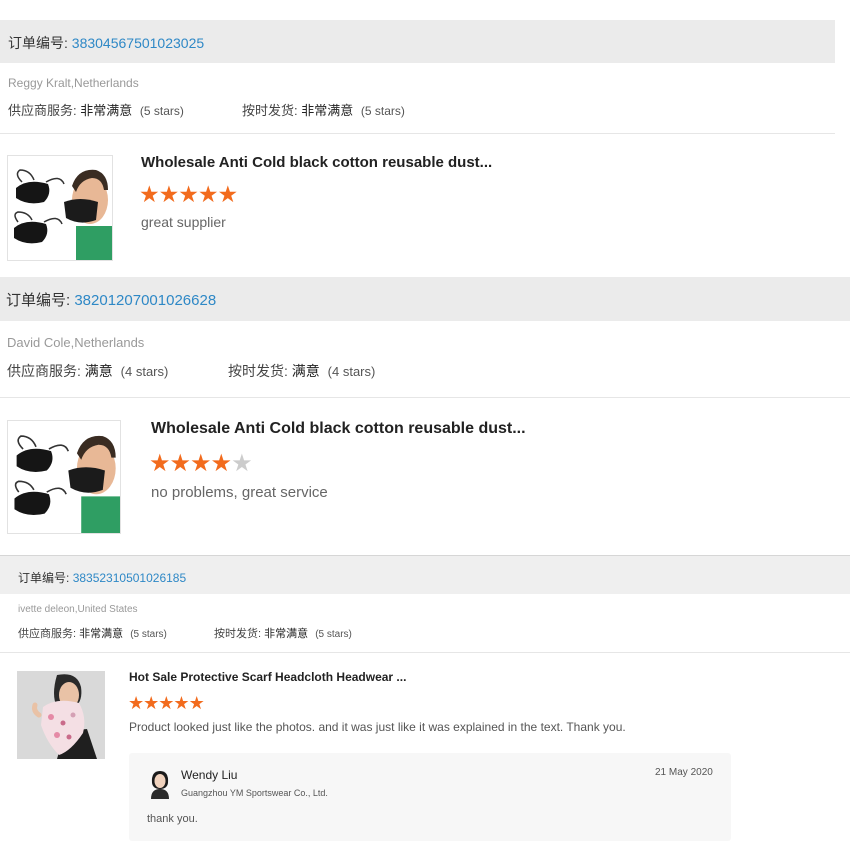  I want to click on review-comment: no problems, great service, so click(239, 492).